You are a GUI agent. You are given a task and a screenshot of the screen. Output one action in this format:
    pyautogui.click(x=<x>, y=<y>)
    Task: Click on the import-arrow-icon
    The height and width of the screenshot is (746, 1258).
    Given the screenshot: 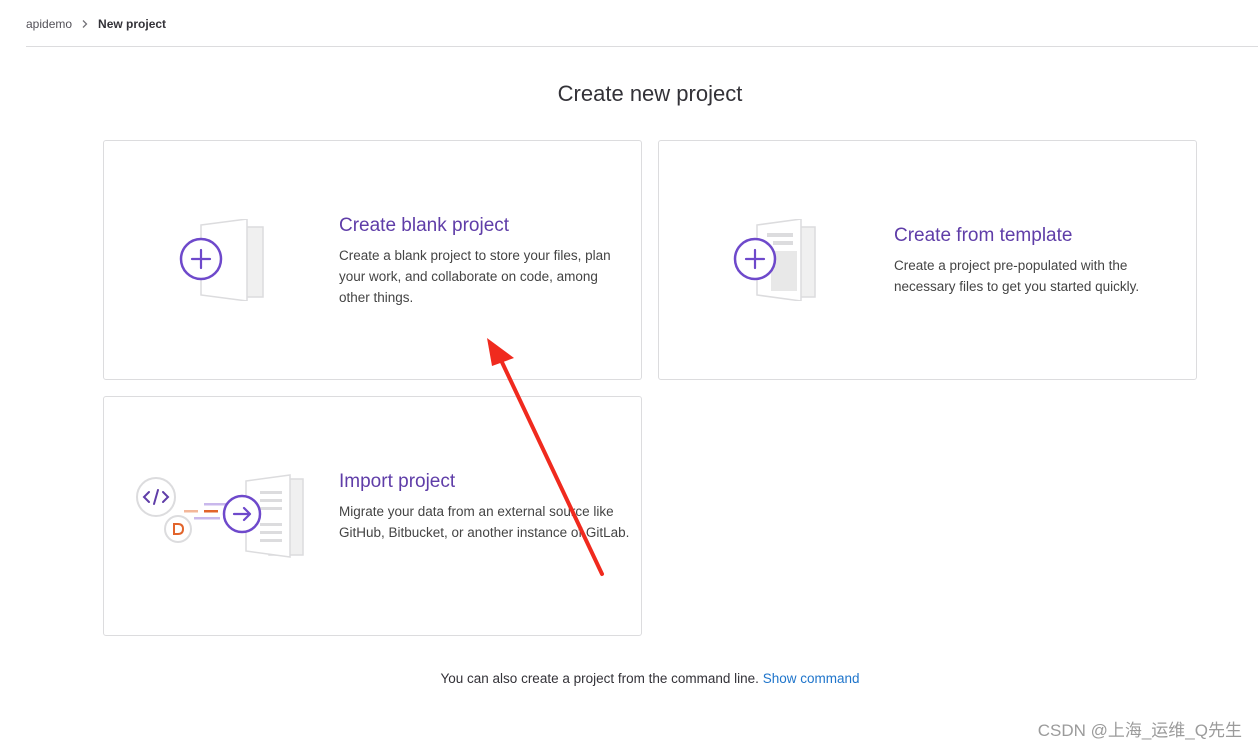 What is the action you would take?
    pyautogui.click(x=220, y=516)
    